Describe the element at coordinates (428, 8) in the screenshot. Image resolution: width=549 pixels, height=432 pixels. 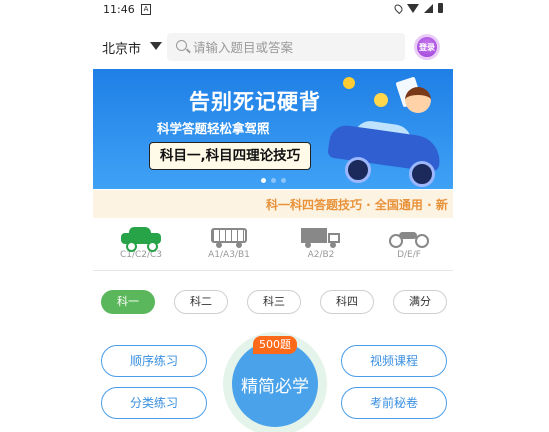
I see `signal-icon` at that location.